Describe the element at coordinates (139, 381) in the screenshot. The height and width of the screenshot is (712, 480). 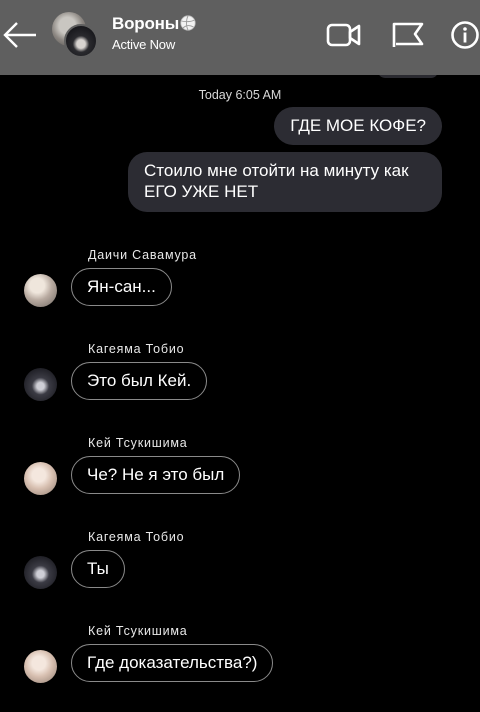
I see `incoming-message: Это был Кей.` at that location.